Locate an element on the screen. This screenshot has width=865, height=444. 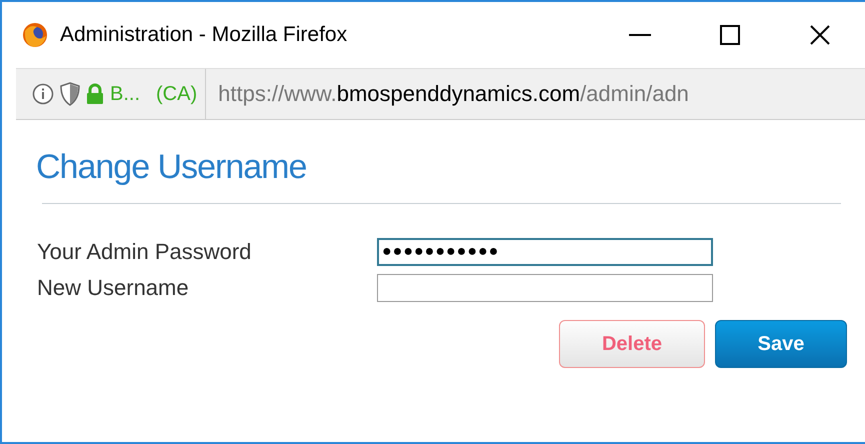
page-heading: Change Username is located at coordinates (172, 167).